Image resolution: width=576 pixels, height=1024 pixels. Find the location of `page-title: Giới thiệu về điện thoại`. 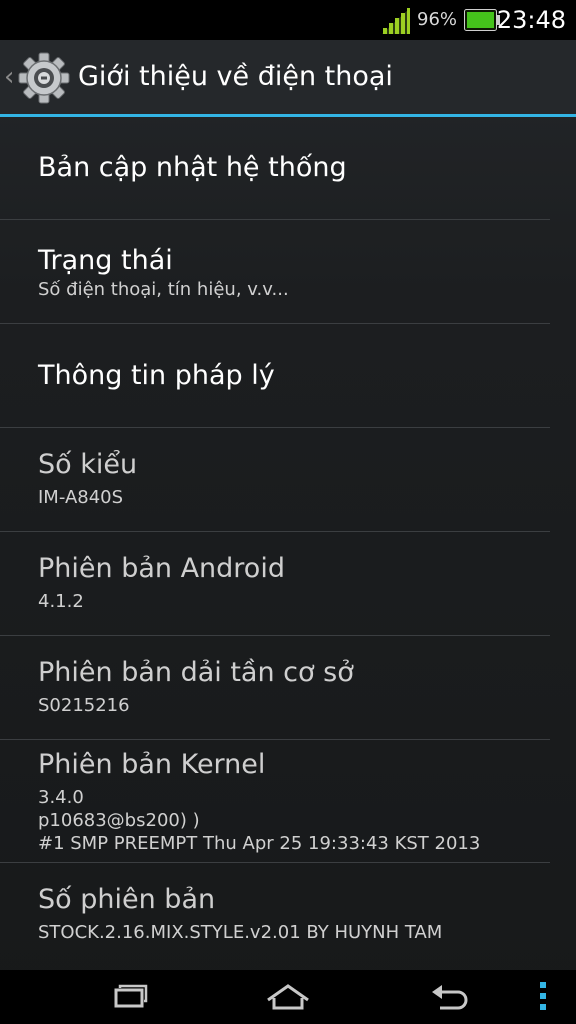

page-title: Giới thiệu về điện thoại is located at coordinates (235, 76).